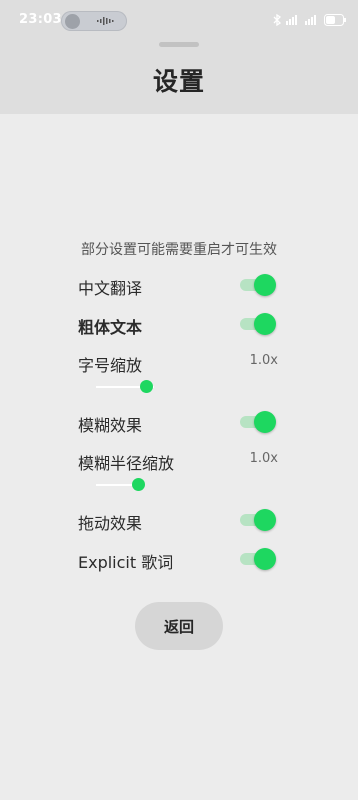  What do you see at coordinates (179, 626) in the screenshot?
I see `back-button: 返回` at bounding box center [179, 626].